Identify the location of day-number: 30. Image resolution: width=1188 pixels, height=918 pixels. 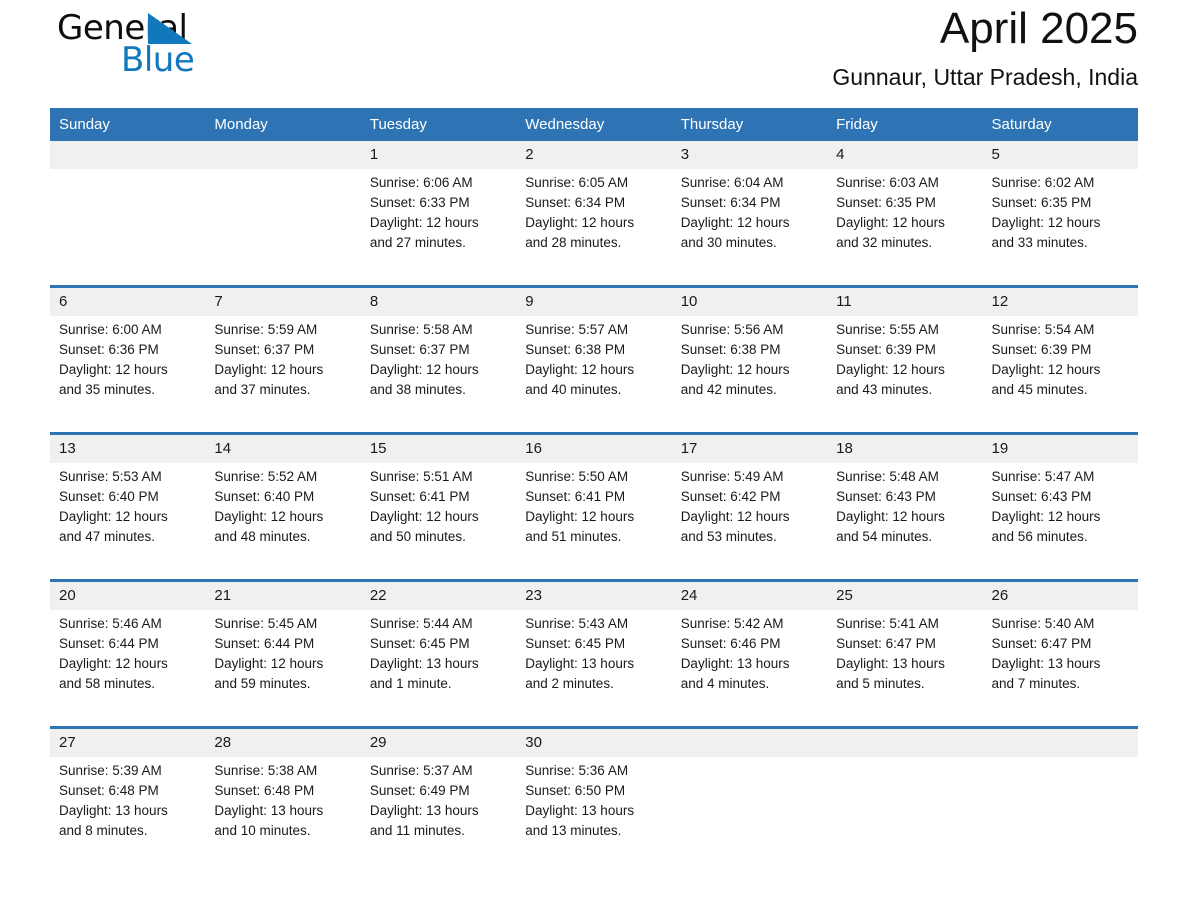
(594, 743).